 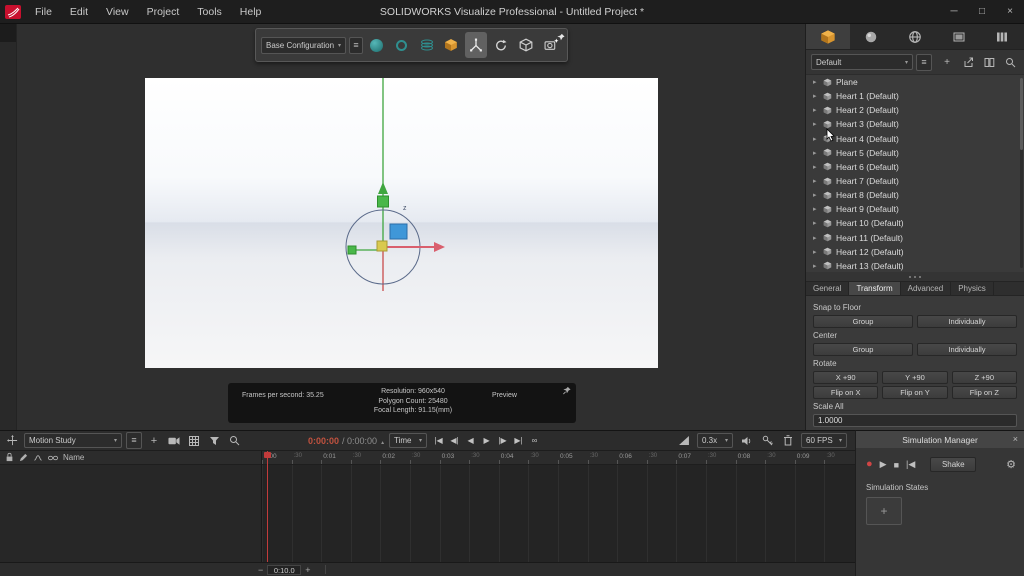 I want to click on props-tab-advanced: Advanced, so click(x=926, y=288).